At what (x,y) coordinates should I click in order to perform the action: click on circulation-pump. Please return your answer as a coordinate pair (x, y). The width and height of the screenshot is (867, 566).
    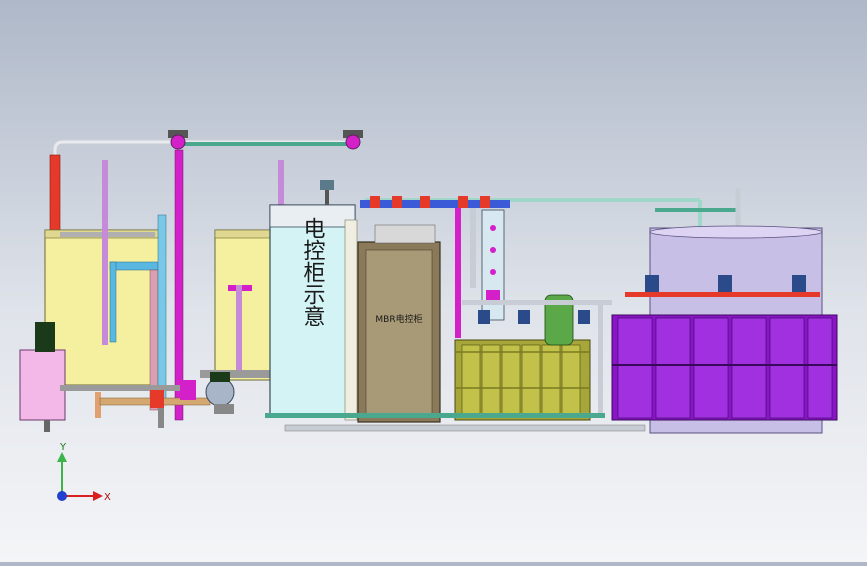
    Looking at the image, I should click on (220, 393).